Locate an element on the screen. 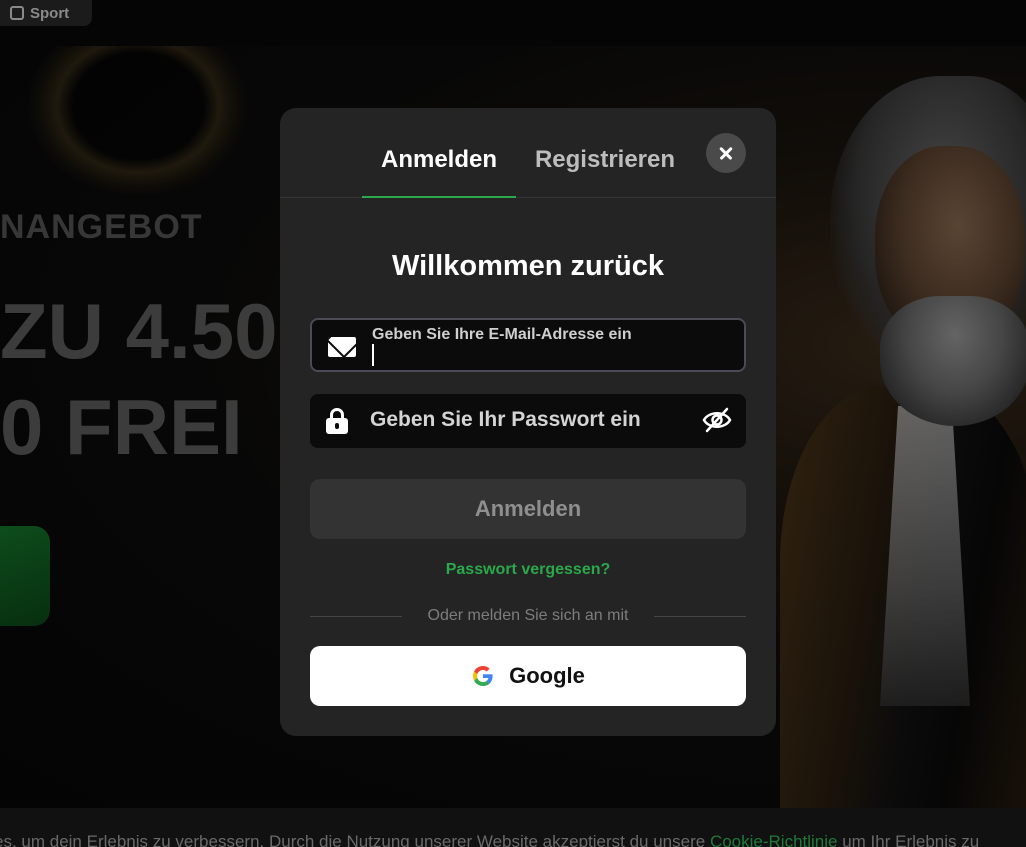 The image size is (1026, 847). mail-icon is located at coordinates (342, 347).